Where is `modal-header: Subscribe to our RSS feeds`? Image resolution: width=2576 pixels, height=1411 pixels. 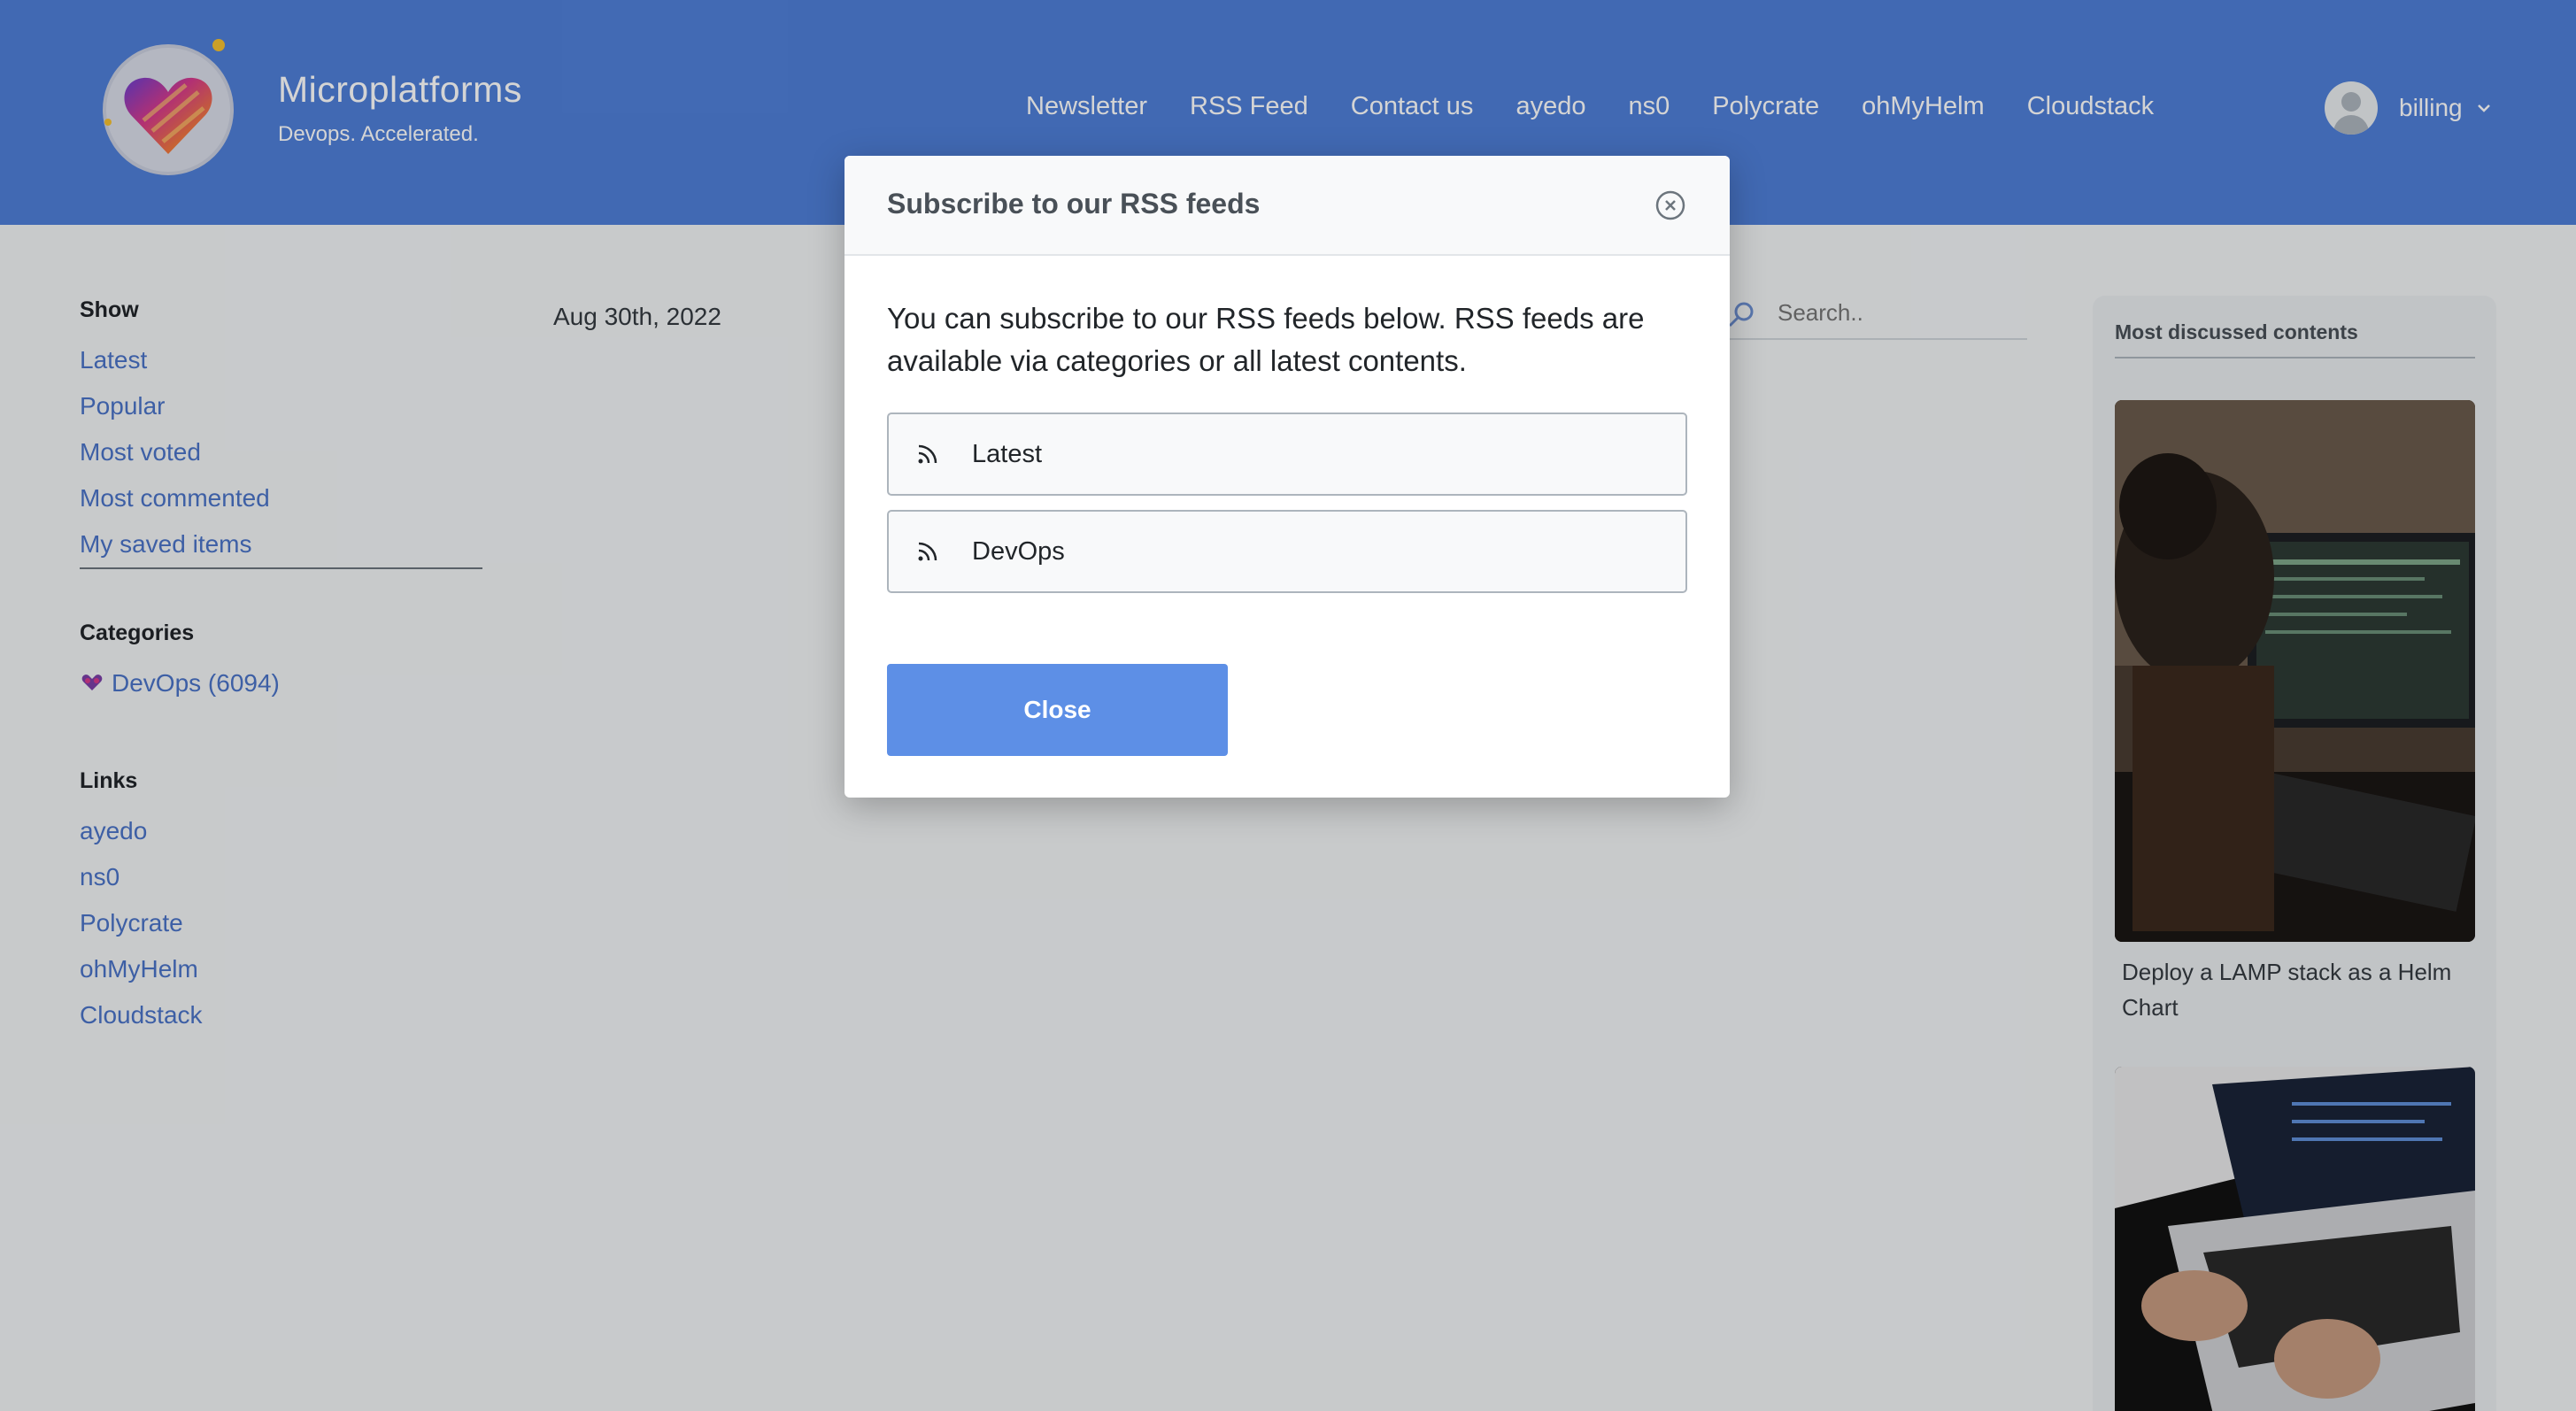 modal-header: Subscribe to our RSS feeds is located at coordinates (1287, 206).